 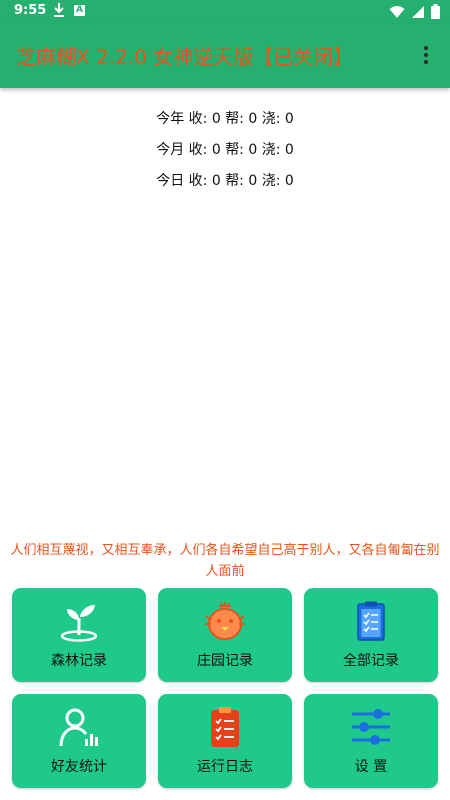 I want to click on status-time: 9:55, so click(x=30, y=10).